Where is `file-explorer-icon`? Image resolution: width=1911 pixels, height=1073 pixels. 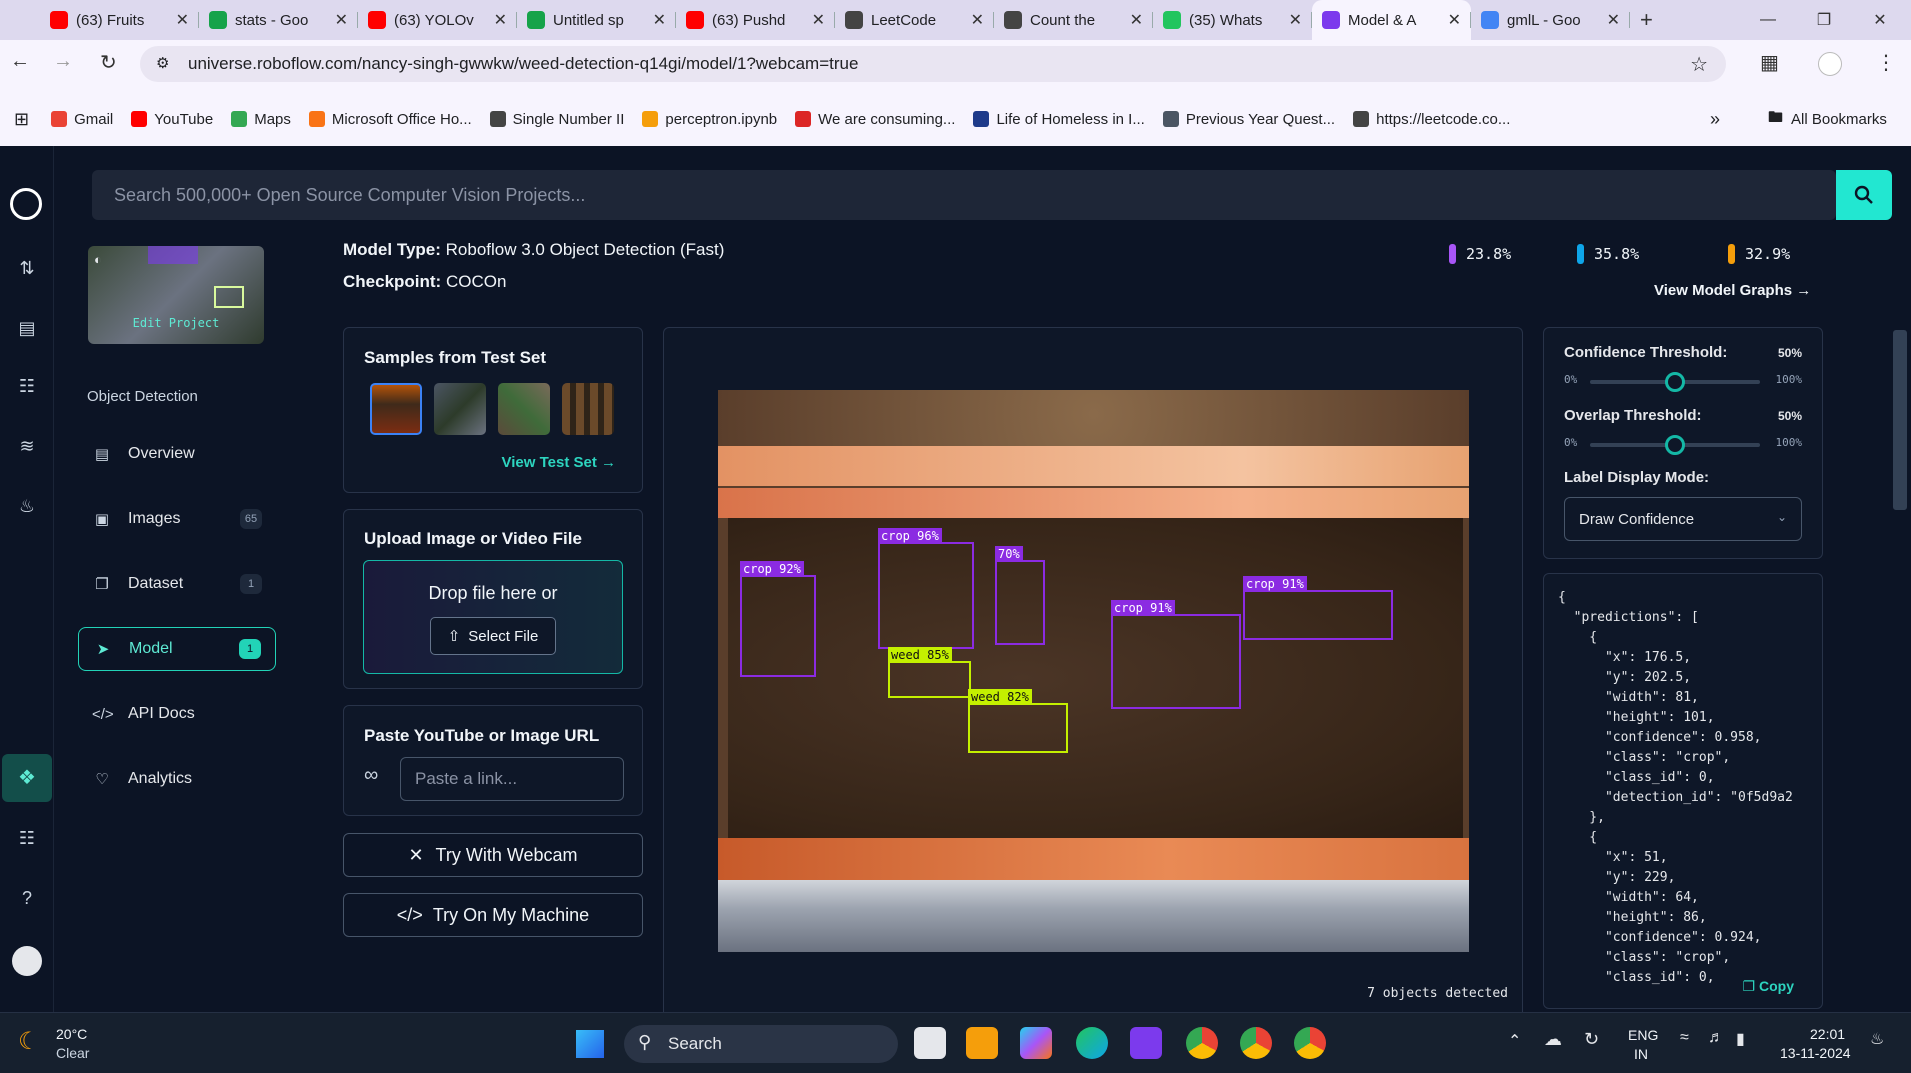
file-explorer-icon is located at coordinates (982, 1043).